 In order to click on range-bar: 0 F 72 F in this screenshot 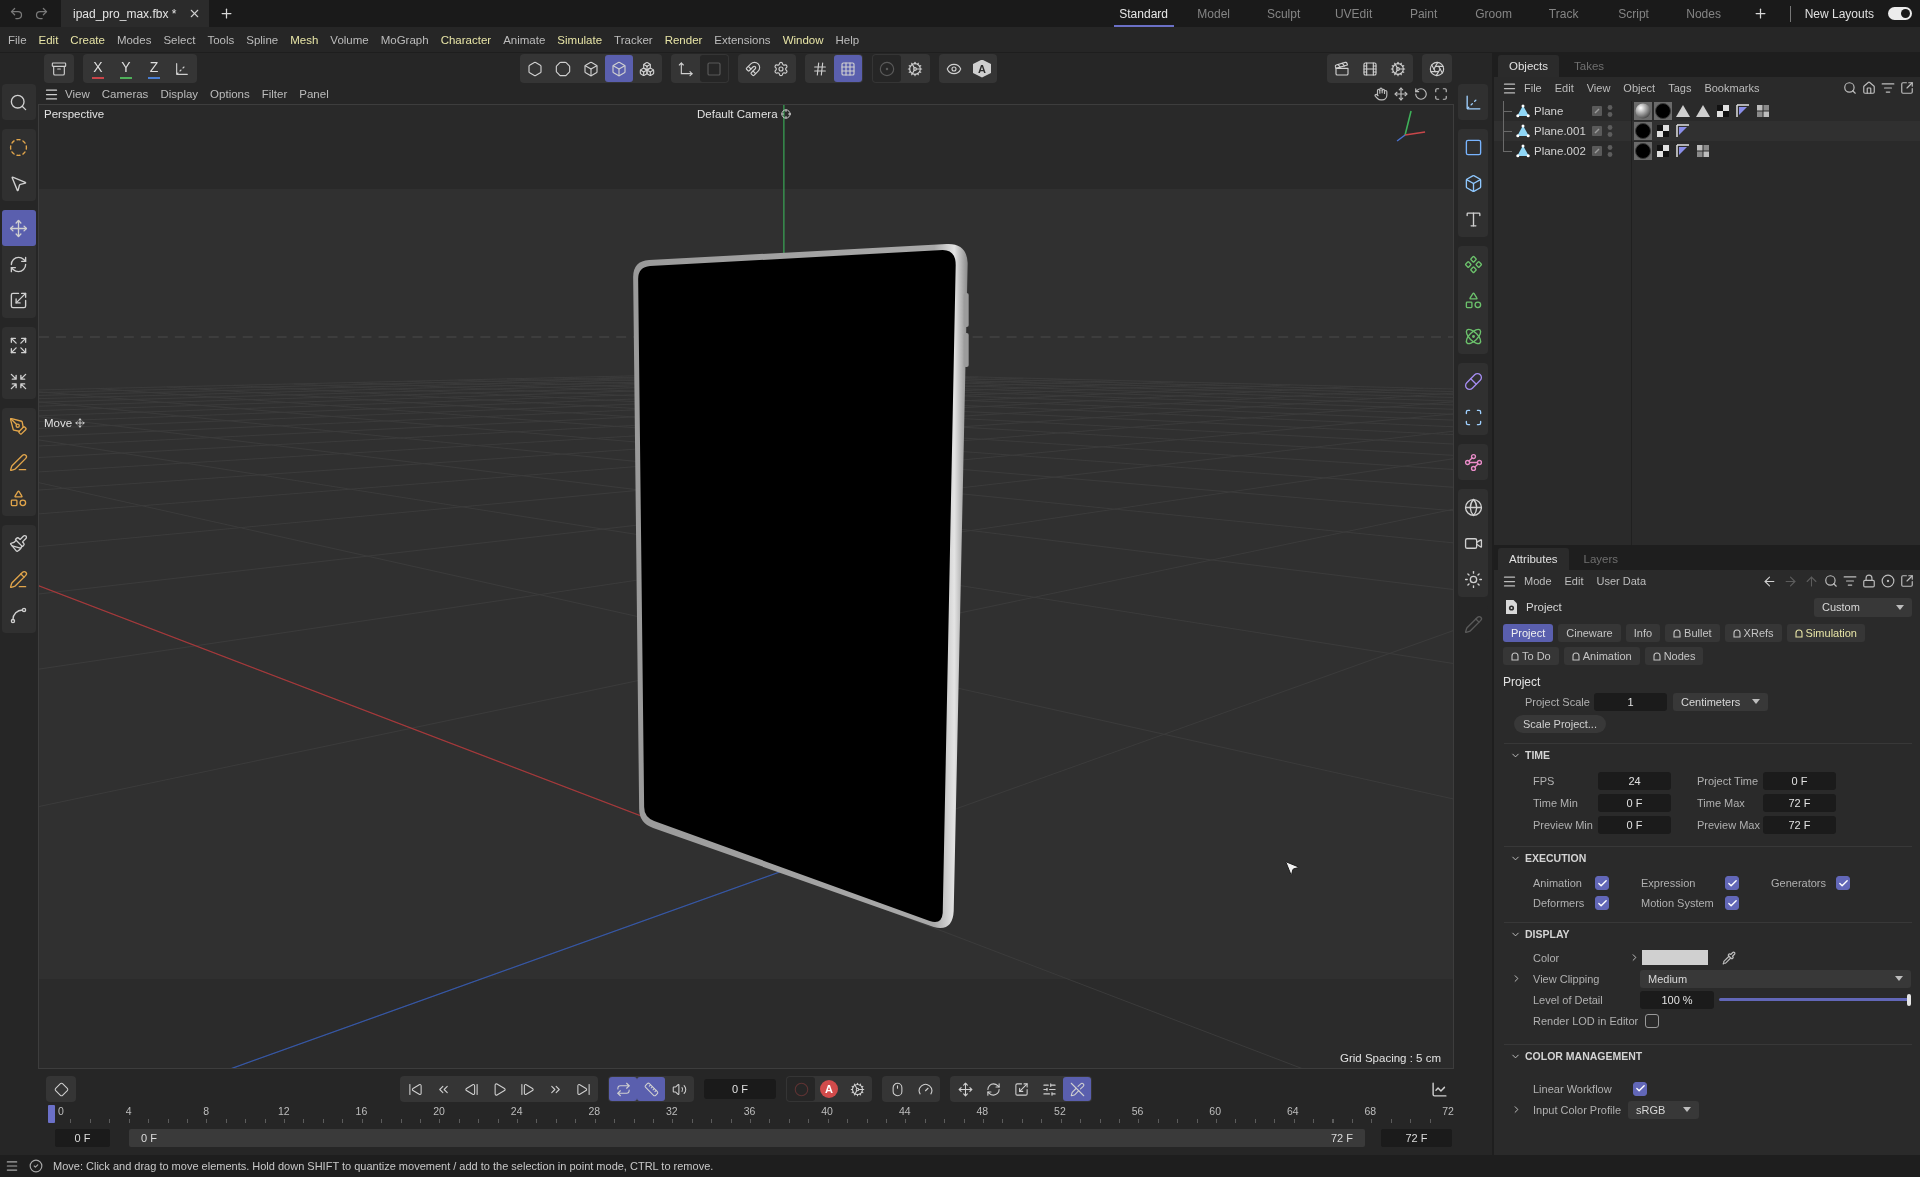, I will do `click(747, 1138)`.